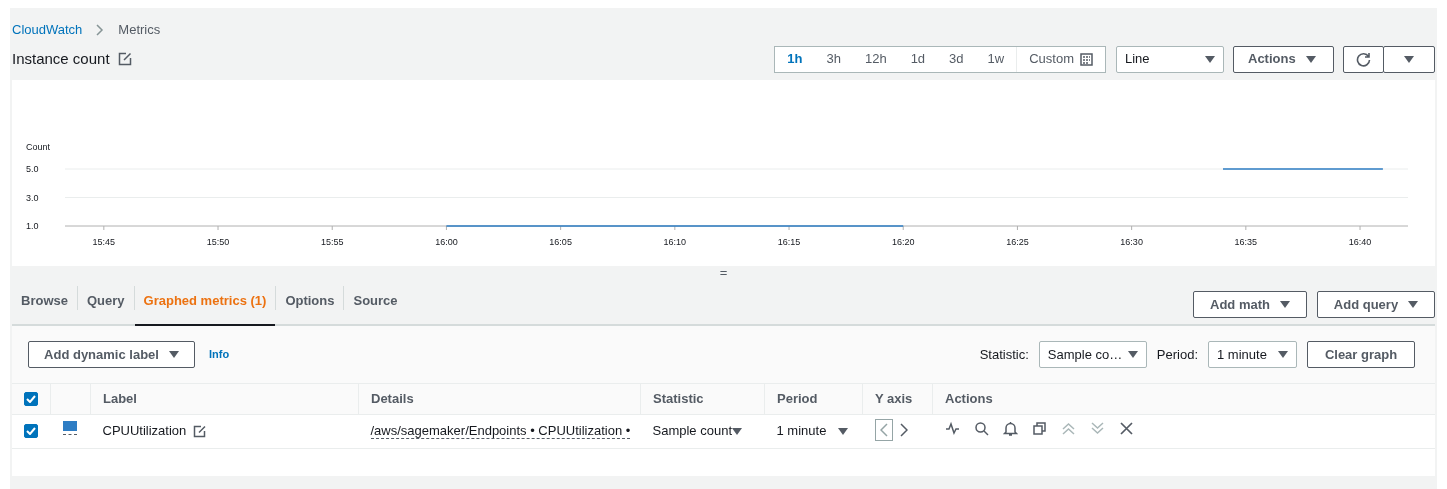 The width and height of the screenshot is (1447, 489). What do you see at coordinates (697, 431) in the screenshot?
I see `statistic-select: Sample count` at bounding box center [697, 431].